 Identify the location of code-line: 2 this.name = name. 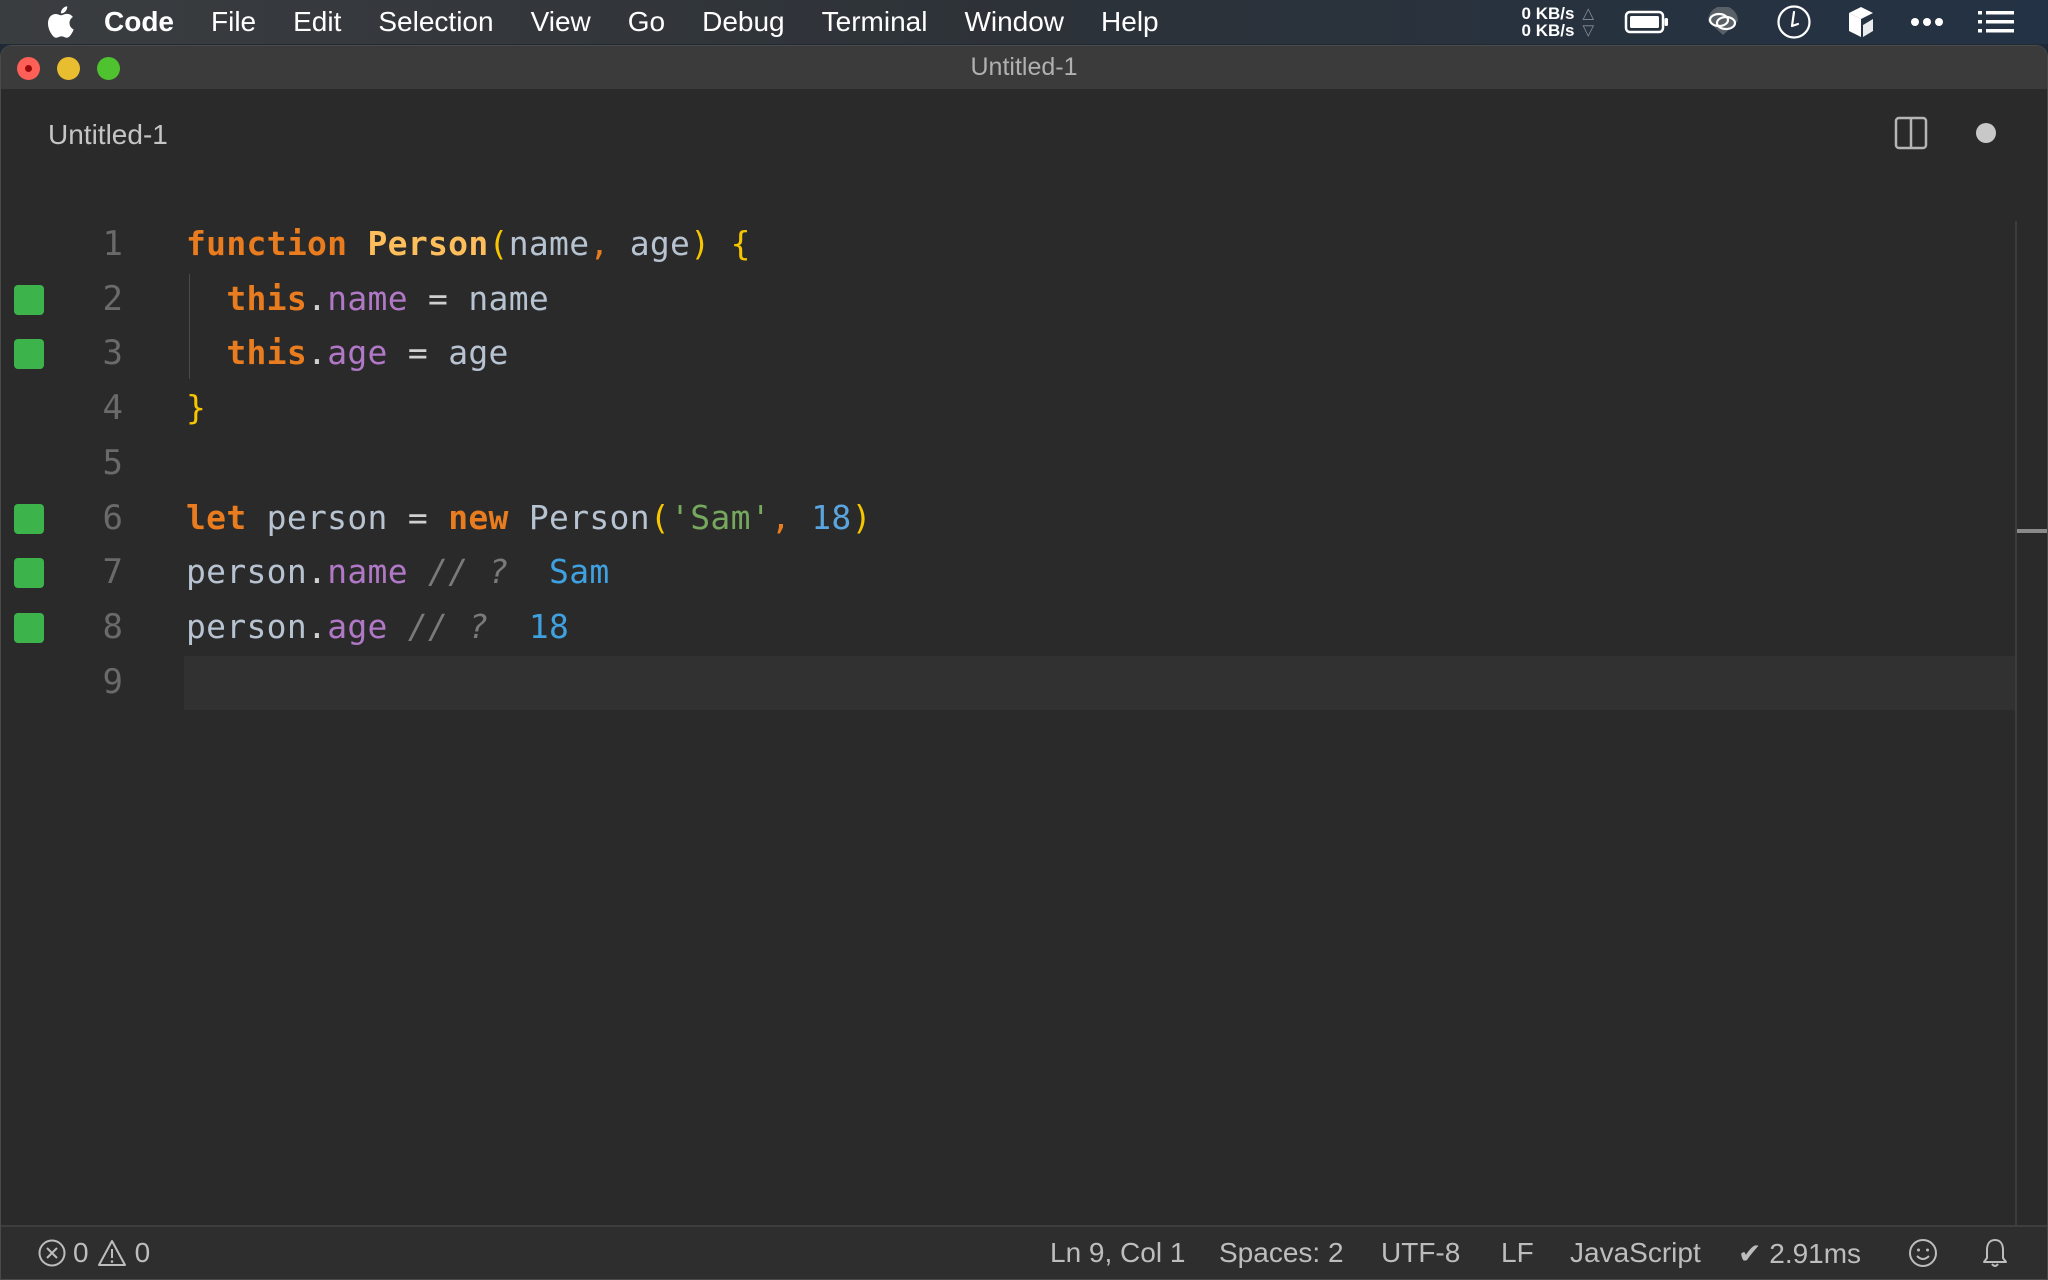
(1008, 300).